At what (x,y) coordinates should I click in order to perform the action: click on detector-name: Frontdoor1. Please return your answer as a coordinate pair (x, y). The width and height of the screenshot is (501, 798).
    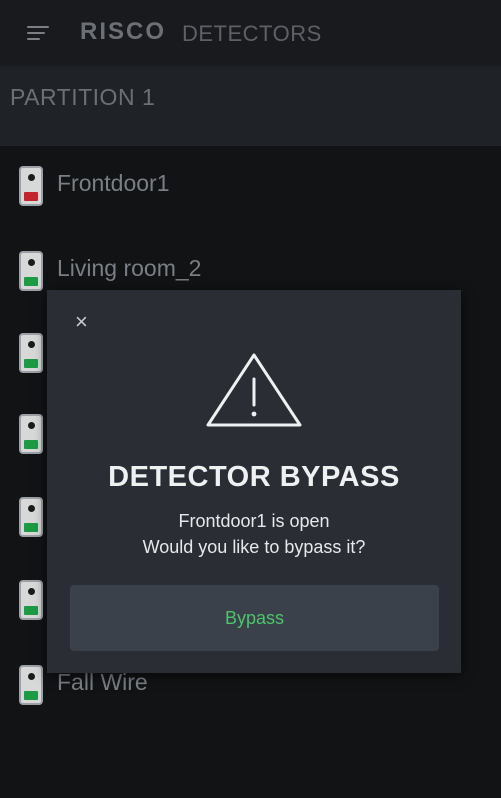
    Looking at the image, I should click on (113, 183).